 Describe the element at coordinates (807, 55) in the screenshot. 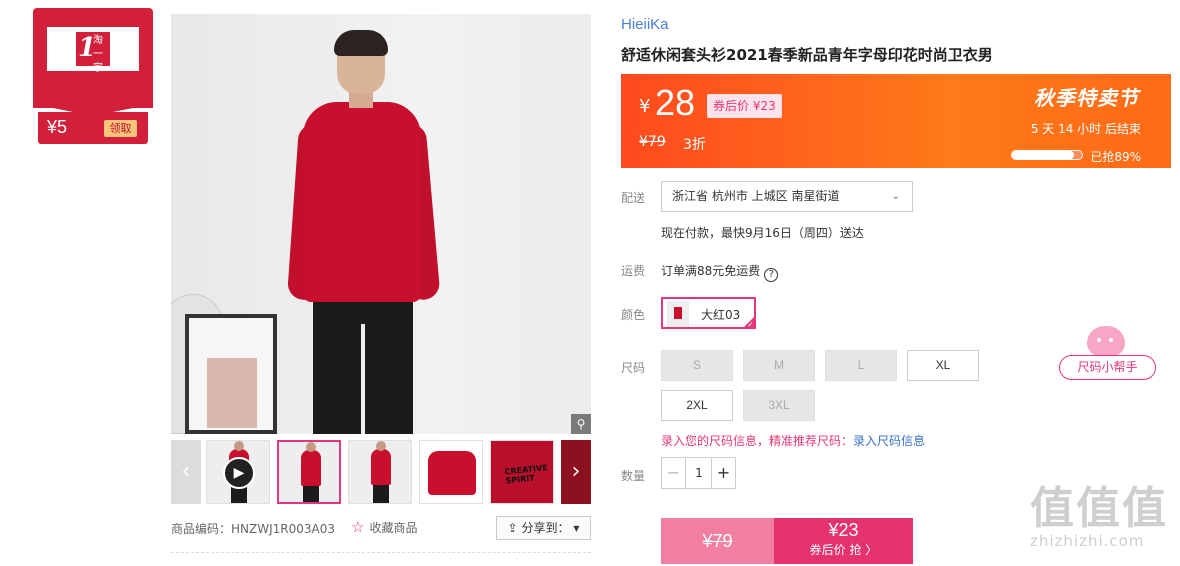

I see `product-title: 舒适休闲套头衫2021春季新品青年字母印花时尚卫衣男` at that location.